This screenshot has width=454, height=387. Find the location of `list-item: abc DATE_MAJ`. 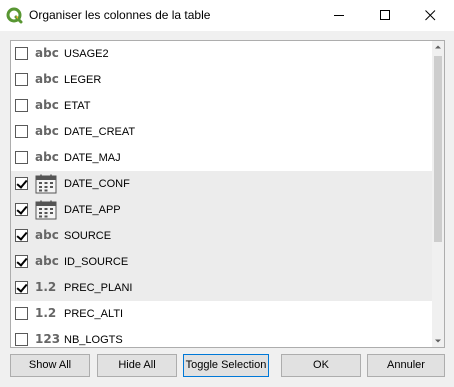

list-item: abc DATE_MAJ is located at coordinates (221, 158).